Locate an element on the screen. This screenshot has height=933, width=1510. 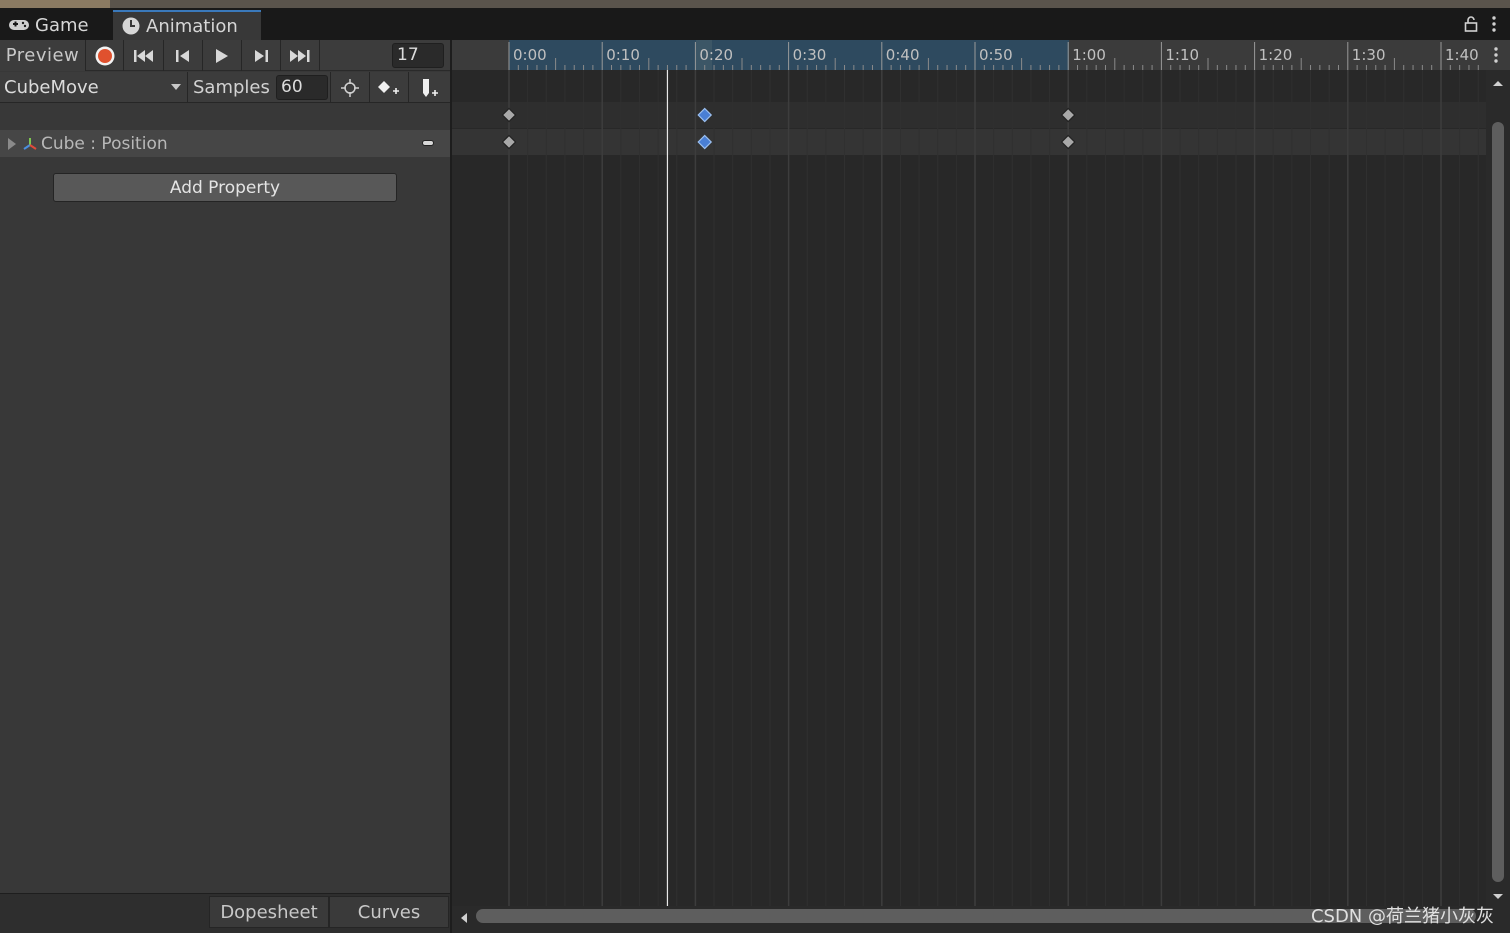
tab-animation: Animation is located at coordinates (187, 25).